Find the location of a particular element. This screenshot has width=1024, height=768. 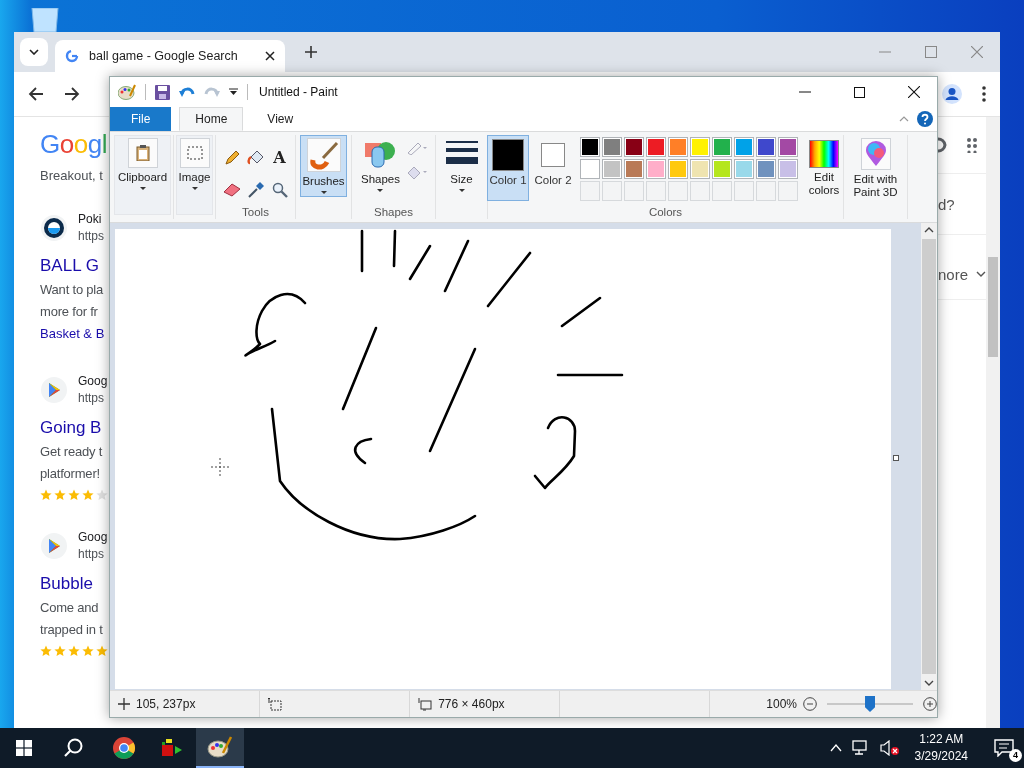

move-icon is located at coordinates (124, 704).